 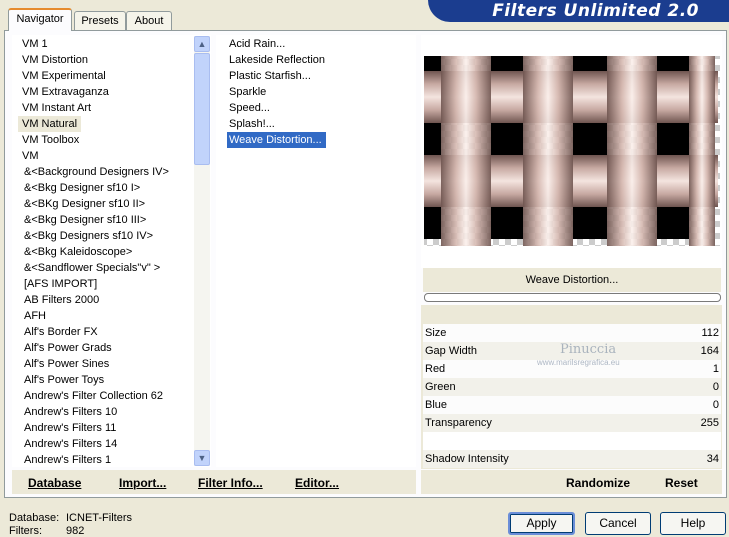 I want to click on watermark-url: www.marilsregrafica.eu, so click(x=578, y=362).